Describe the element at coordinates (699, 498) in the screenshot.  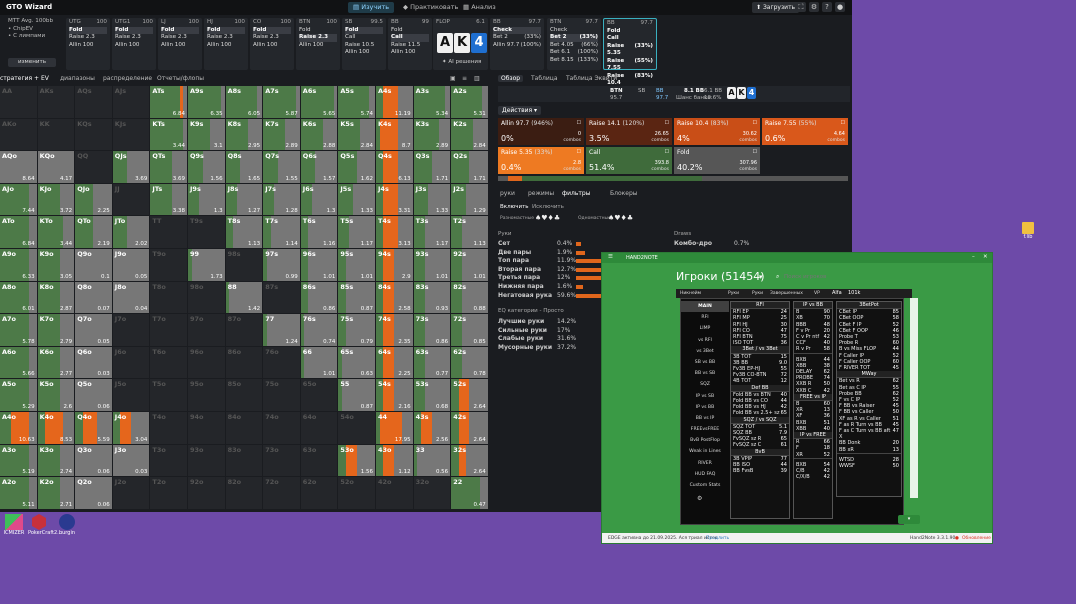
I see `hud-settings-icon: ⚙` at that location.